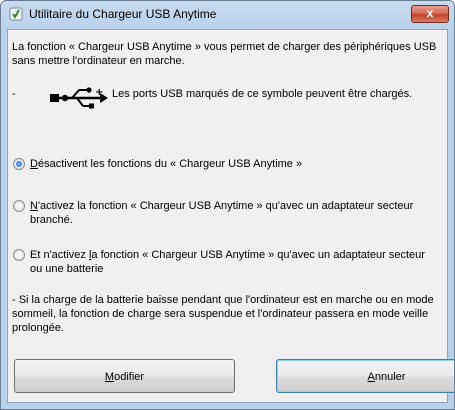 This screenshot has width=455, height=410. I want to click on modify-button: Modifier, so click(124, 376).